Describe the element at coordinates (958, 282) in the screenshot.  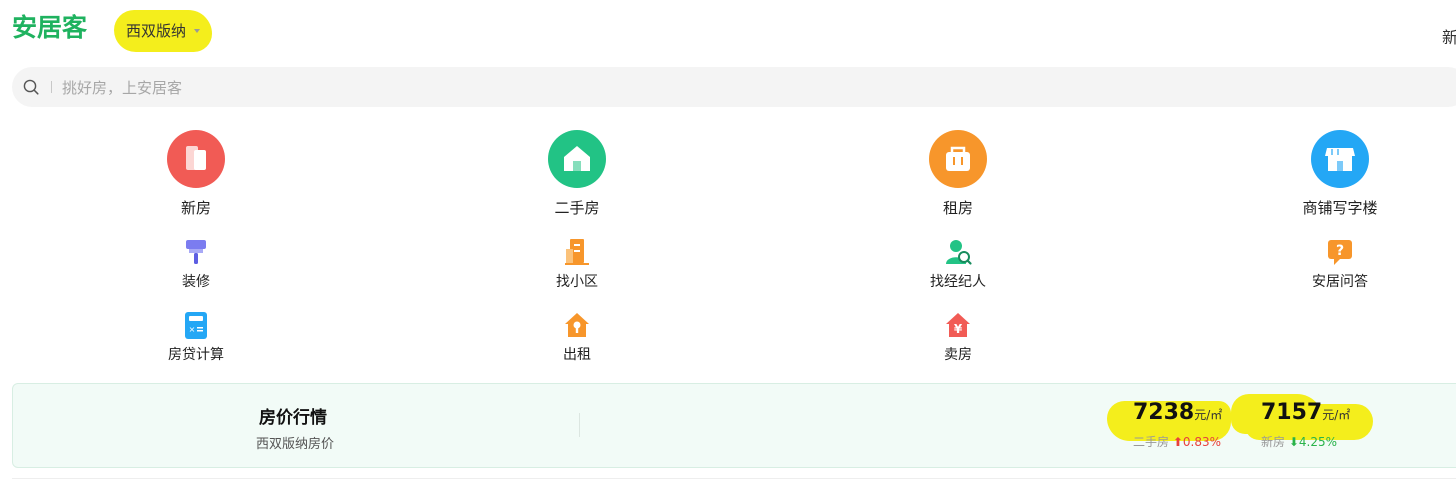
I see `nav-agent-label: 找经纪人` at that location.